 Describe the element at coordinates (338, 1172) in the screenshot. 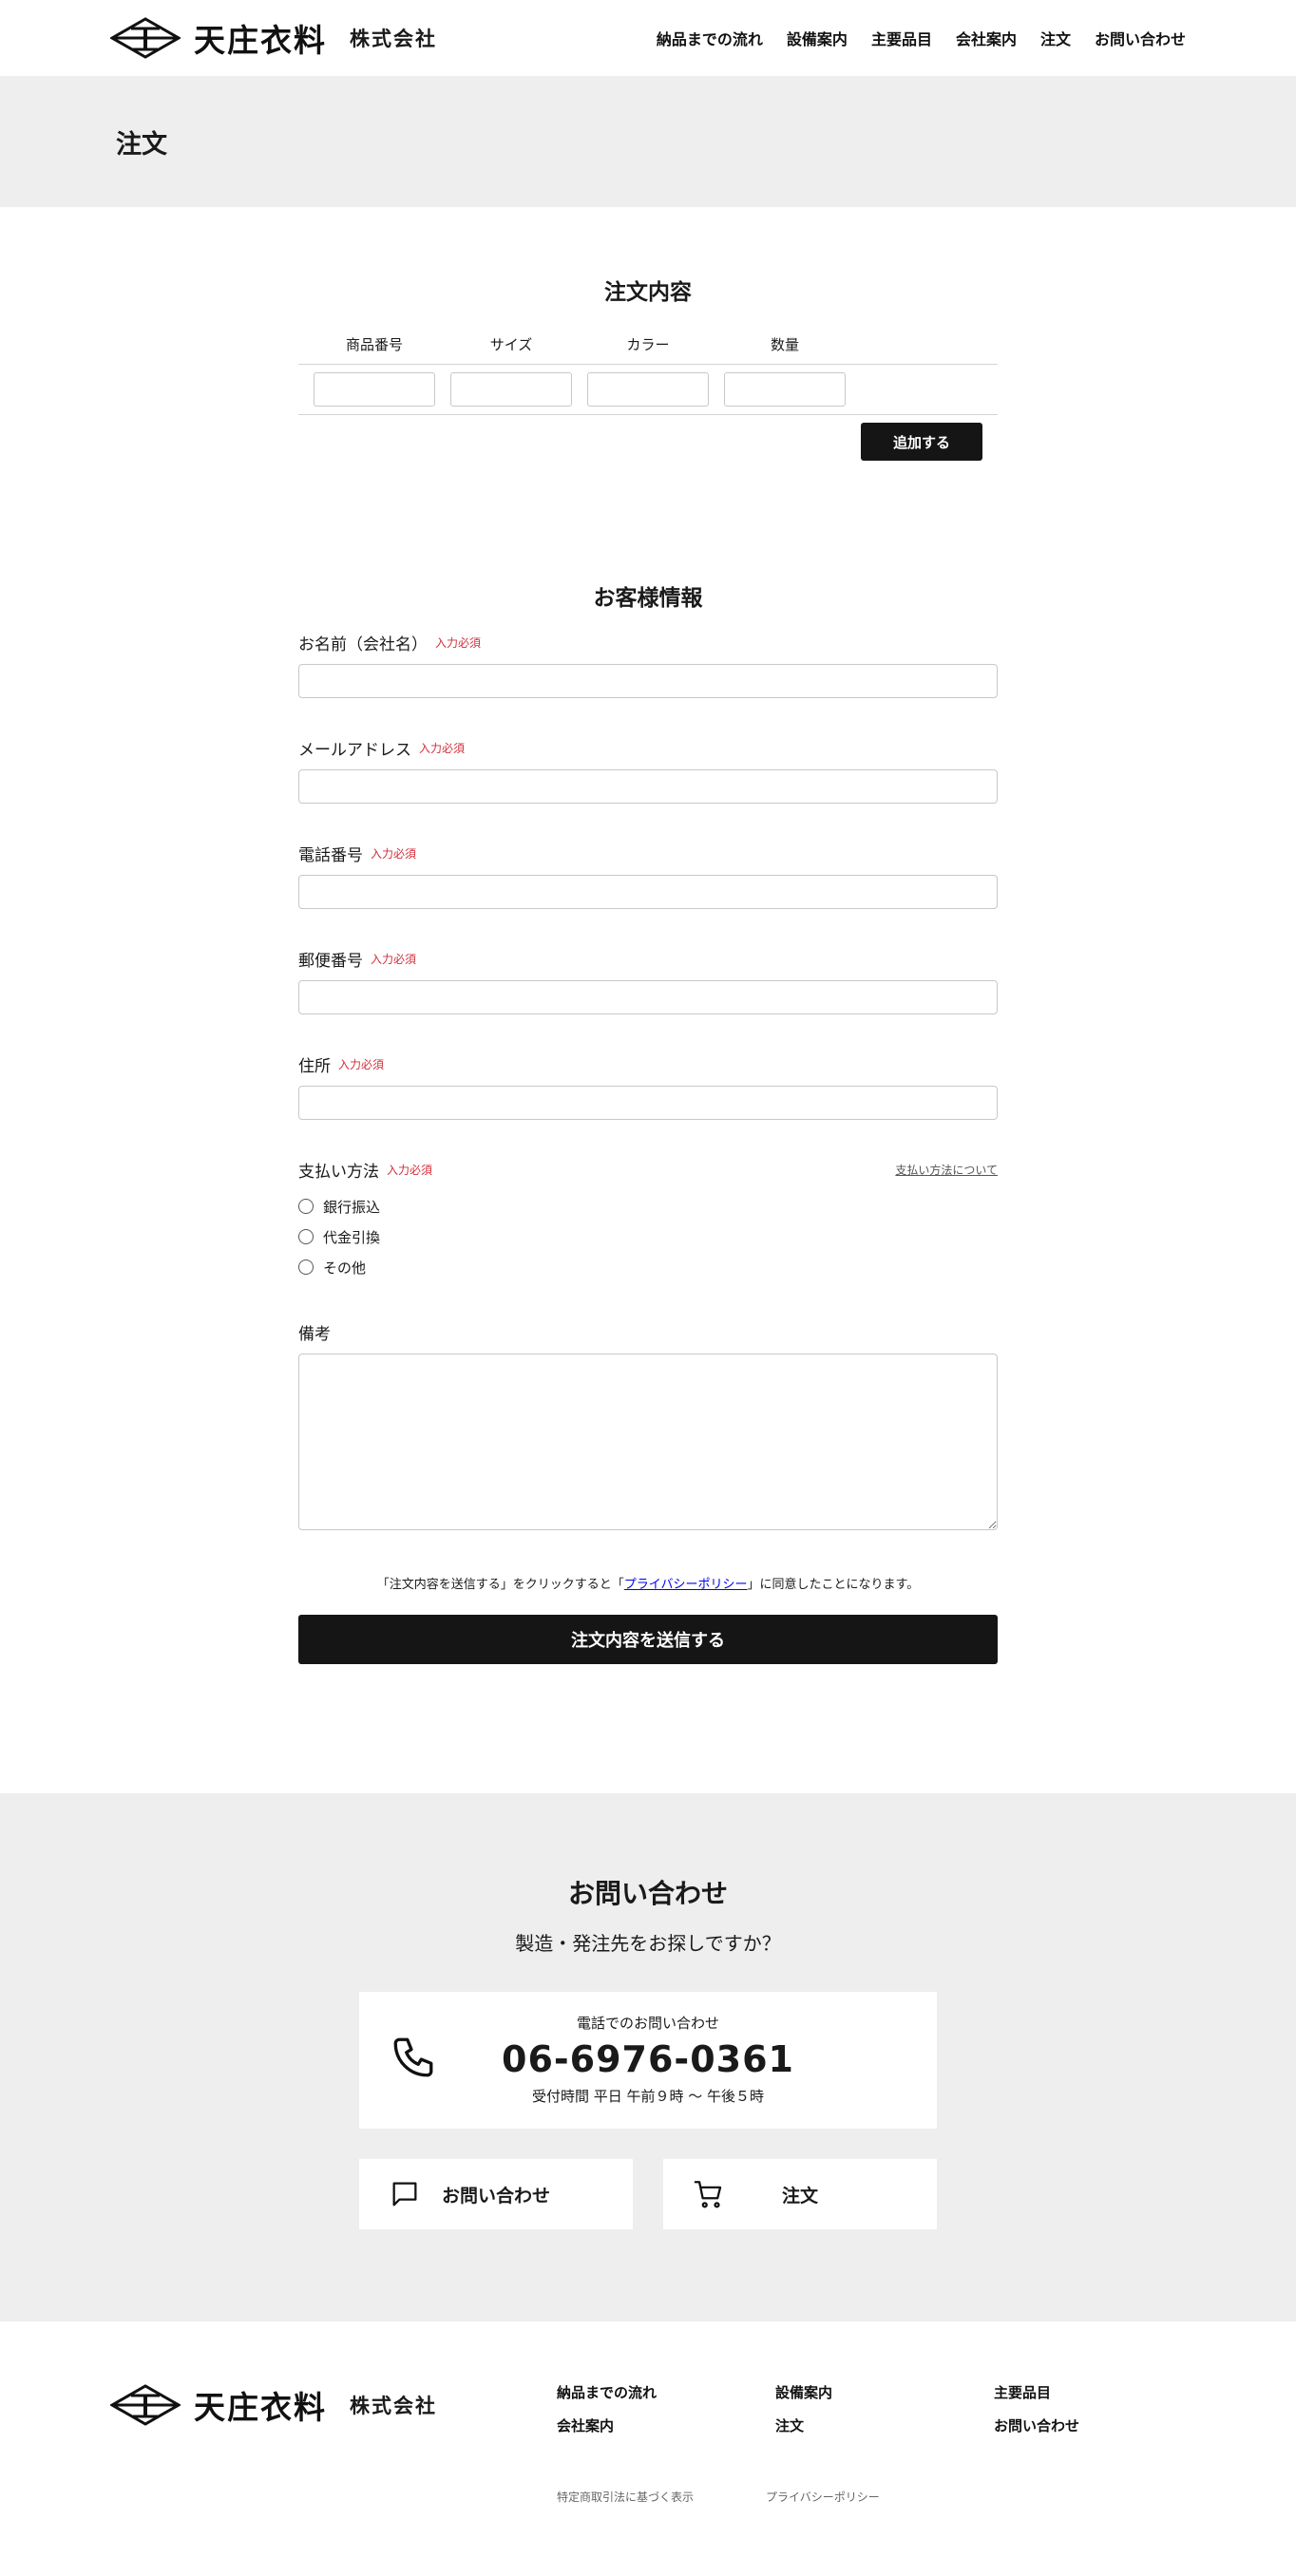

I see `payment-label: 支払い方法` at that location.